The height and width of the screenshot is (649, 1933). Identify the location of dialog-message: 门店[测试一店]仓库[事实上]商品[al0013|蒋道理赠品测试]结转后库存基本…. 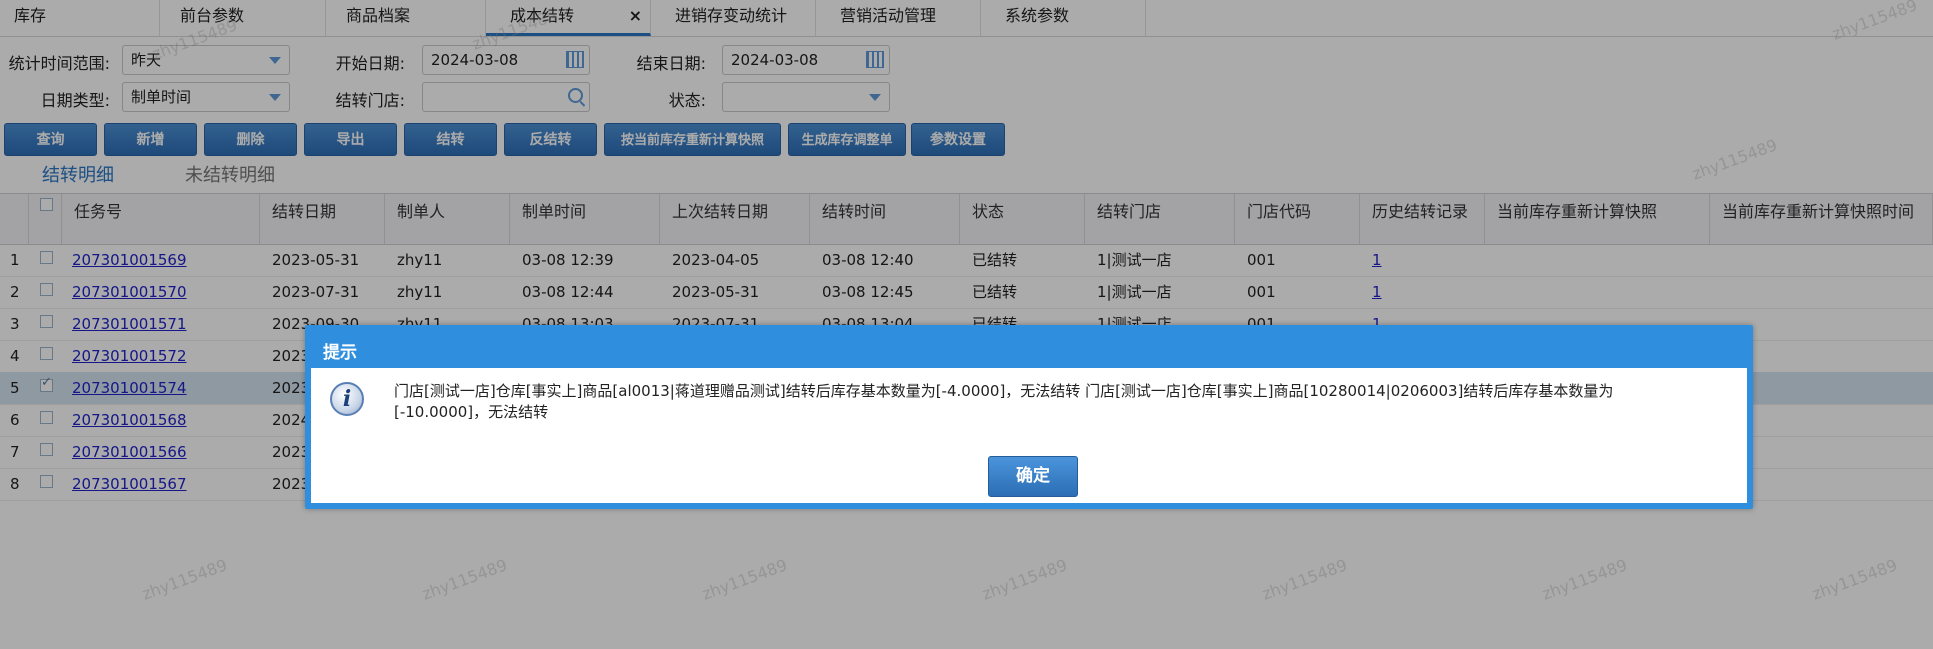
(1004, 401).